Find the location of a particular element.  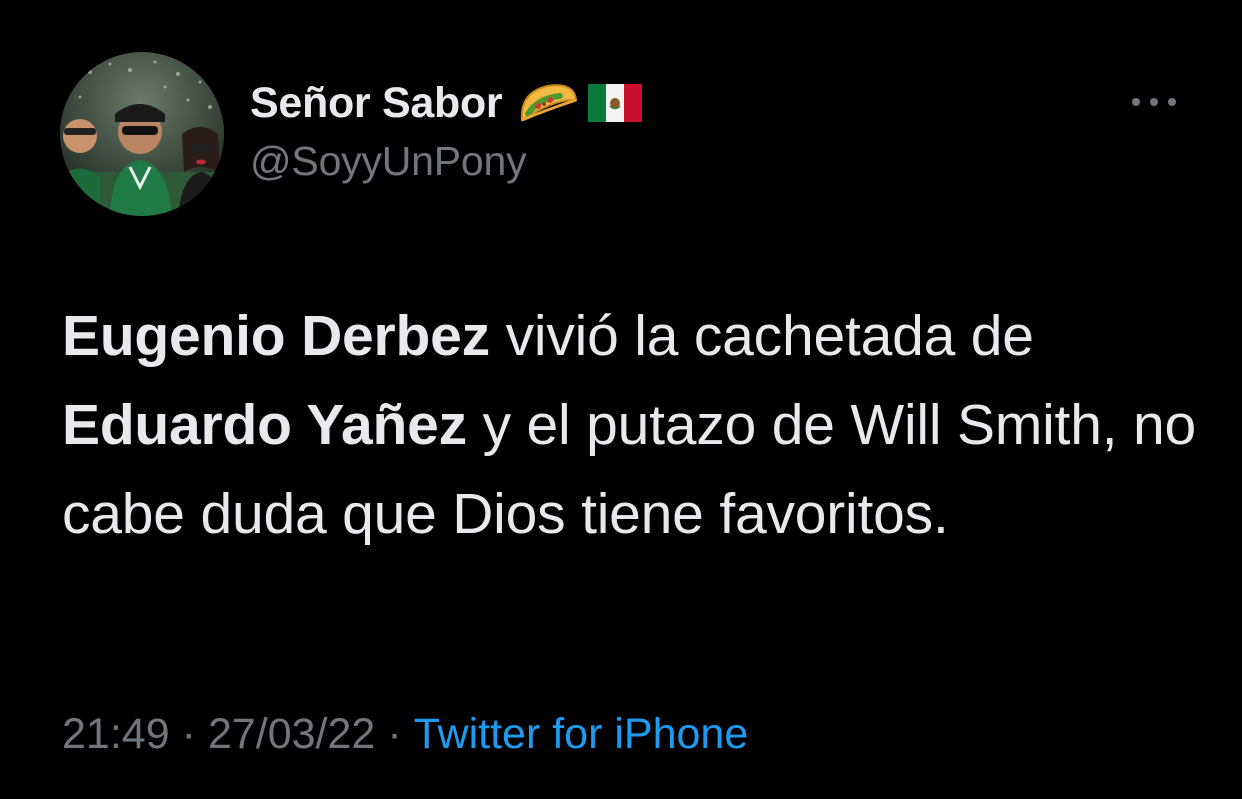

more-horizontal-icon is located at coordinates (1154, 102).